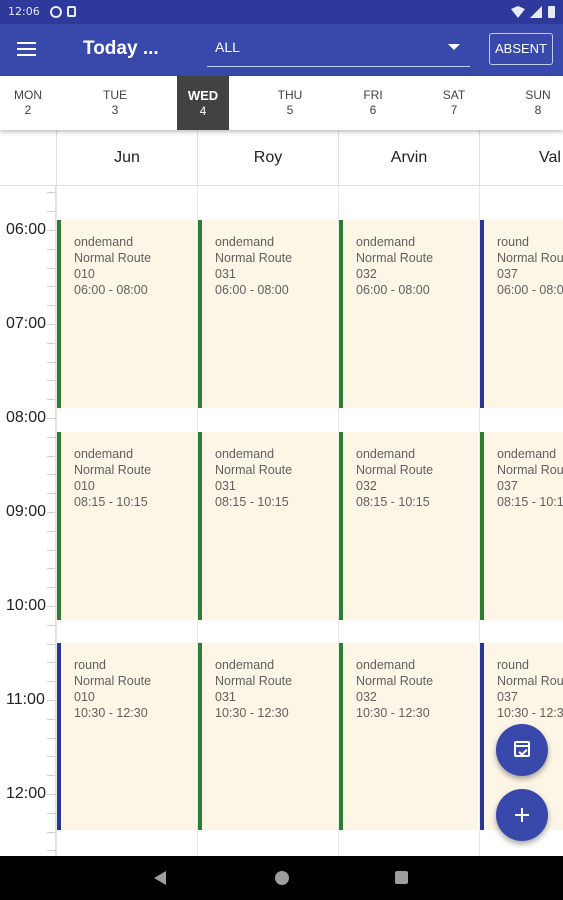  I want to click on day-number: 3, so click(115, 110).